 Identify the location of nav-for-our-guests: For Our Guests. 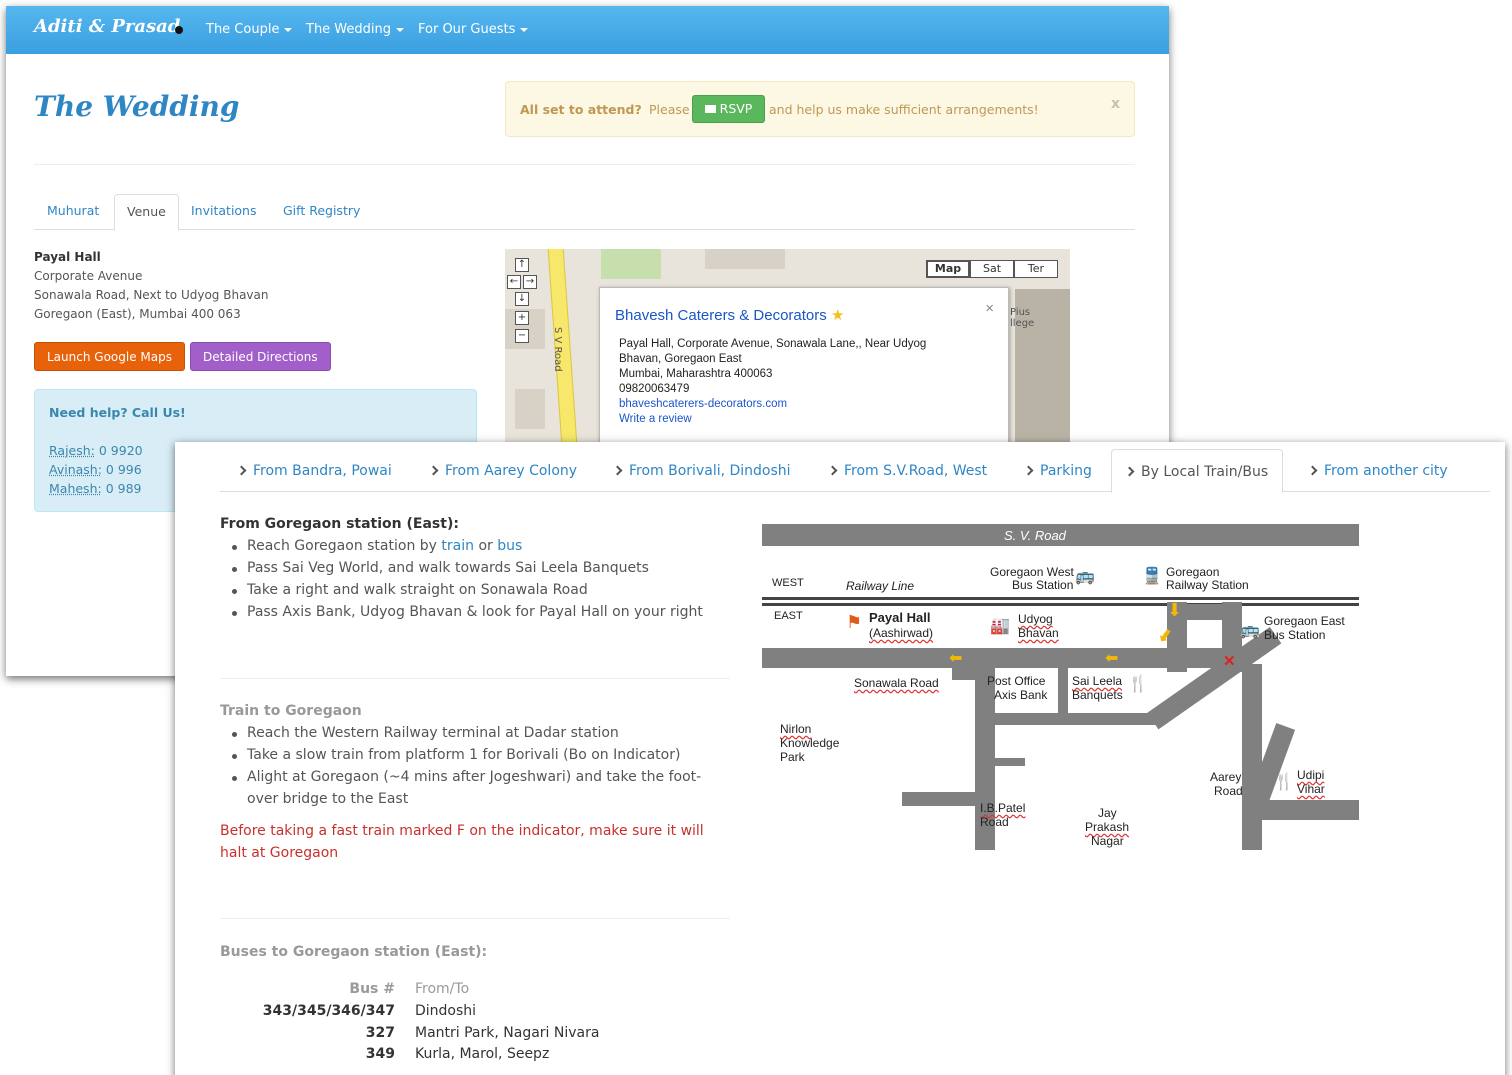
(473, 29).